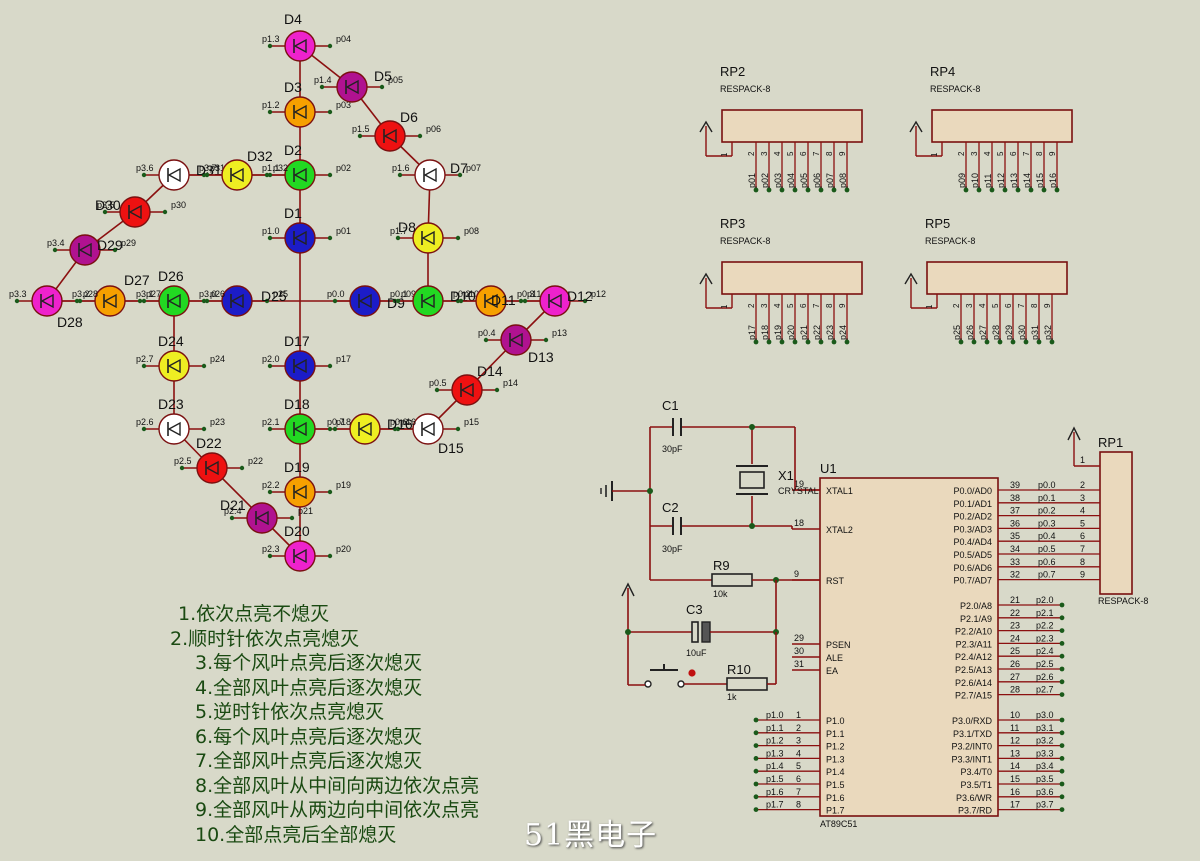 This screenshot has height=861, width=1200. What do you see at coordinates (1035, 332) in the screenshot?
I see `rp-net-label: p31` at bounding box center [1035, 332].